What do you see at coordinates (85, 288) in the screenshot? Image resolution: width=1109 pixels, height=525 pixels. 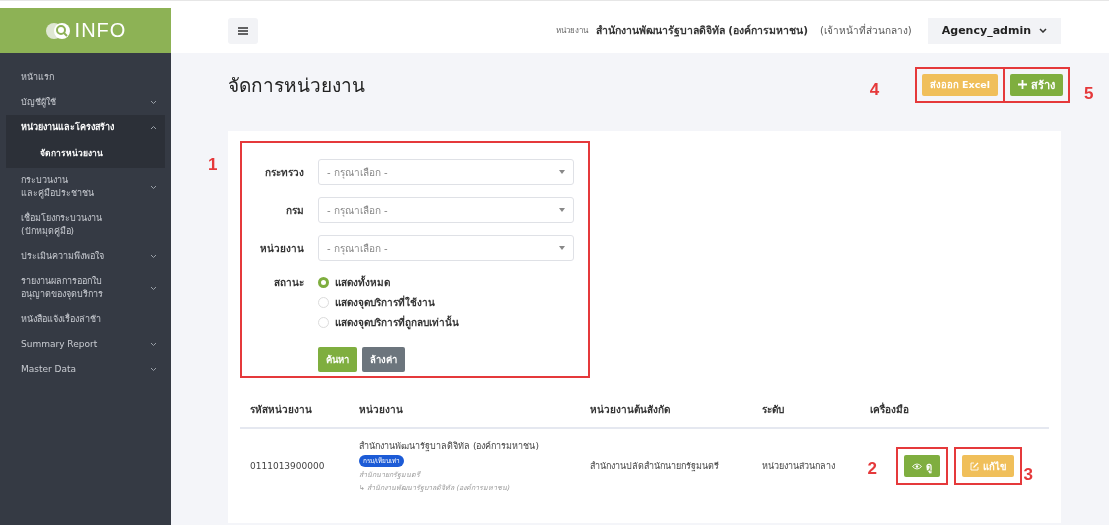 I see `sidebar-item: รายงานผลการออกใบ อนุญาตของจุดบริการ` at bounding box center [85, 288].